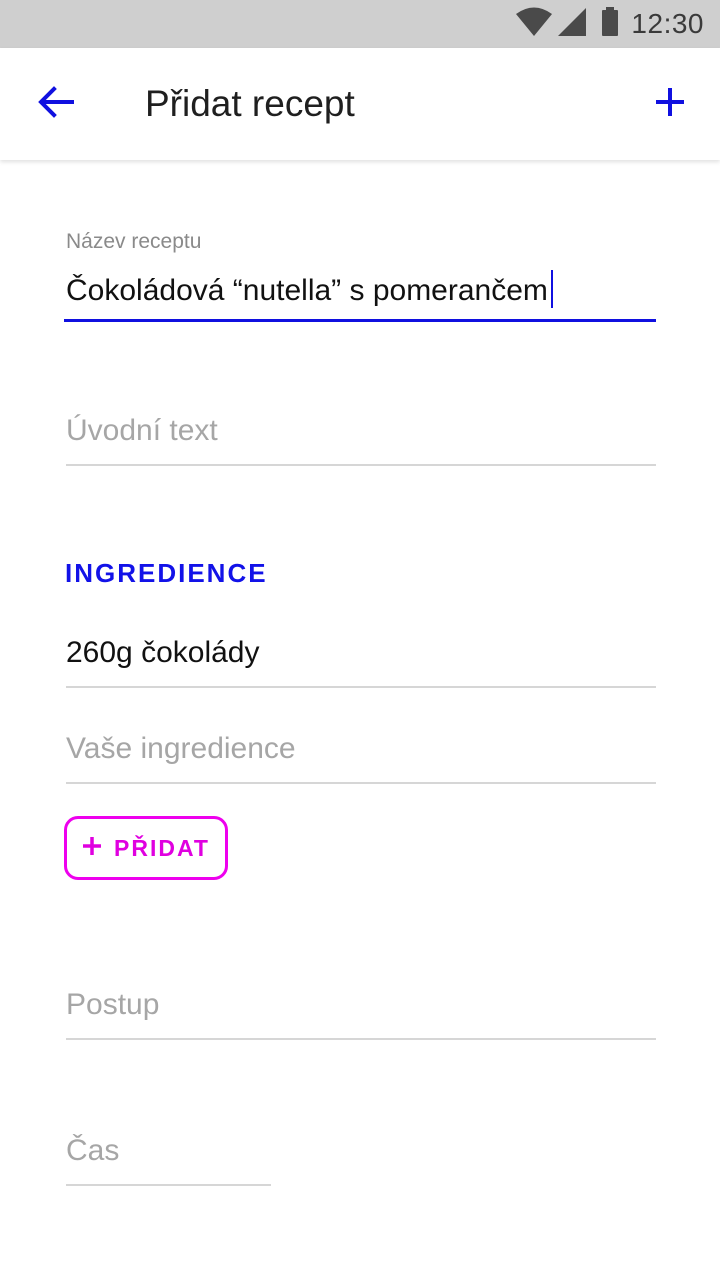 This screenshot has height=1280, width=720. What do you see at coordinates (162, 847) in the screenshot?
I see `add-ingredient-label: PŘIDAT` at bounding box center [162, 847].